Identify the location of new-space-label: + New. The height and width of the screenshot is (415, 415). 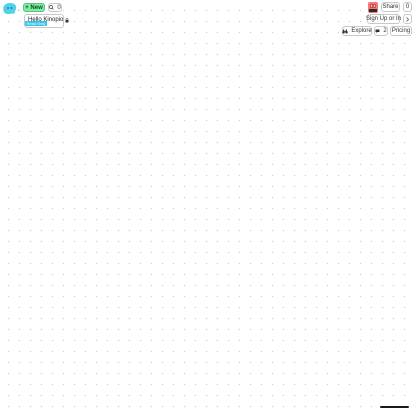
(34, 7).